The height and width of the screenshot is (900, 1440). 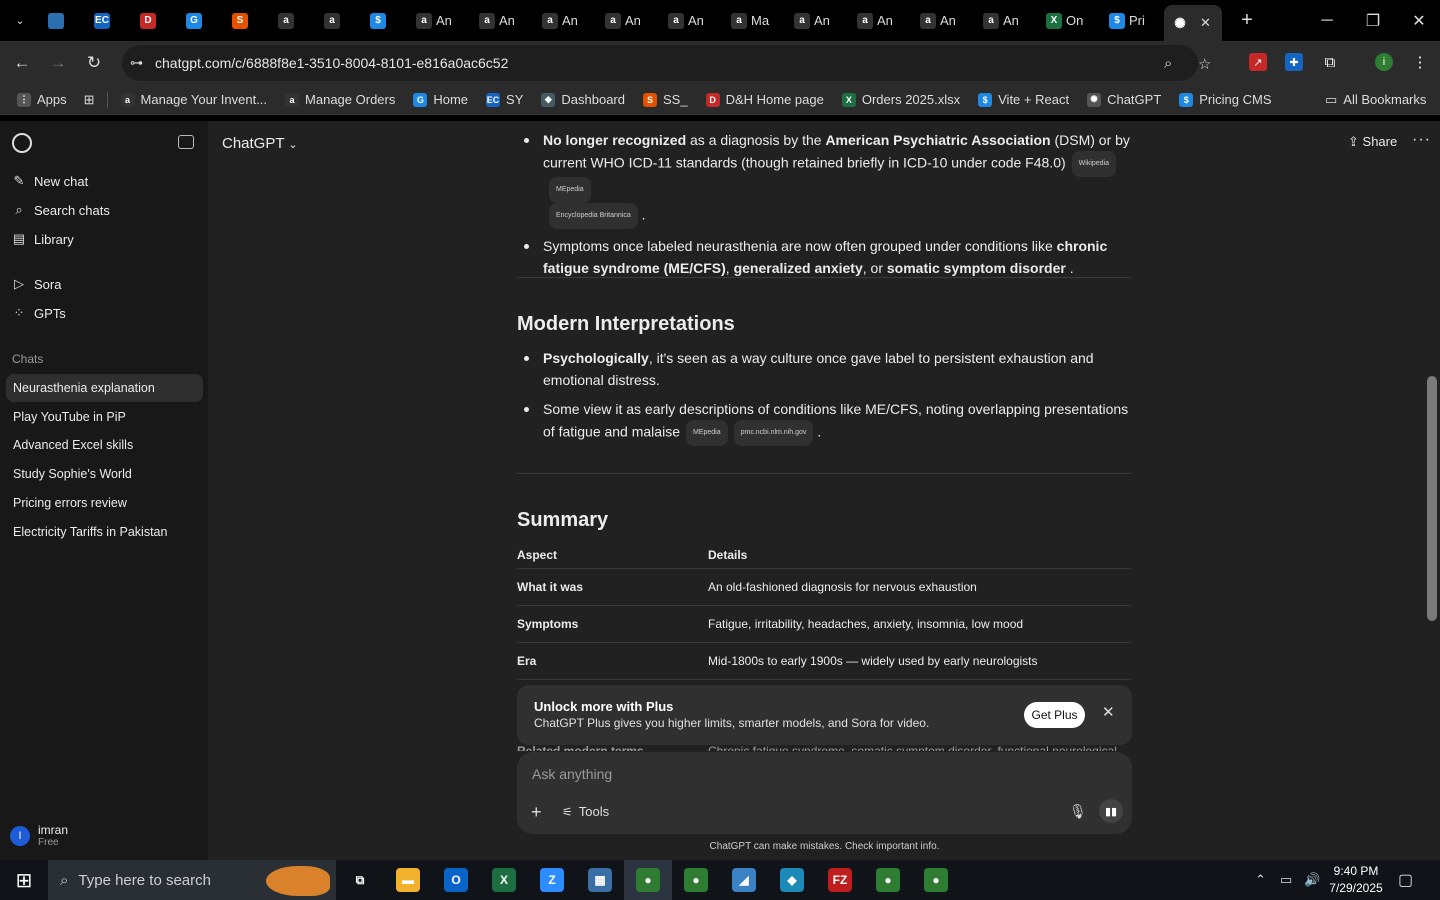 I want to click on chat-history-item: Study Sophie's World, so click(x=104, y=474).